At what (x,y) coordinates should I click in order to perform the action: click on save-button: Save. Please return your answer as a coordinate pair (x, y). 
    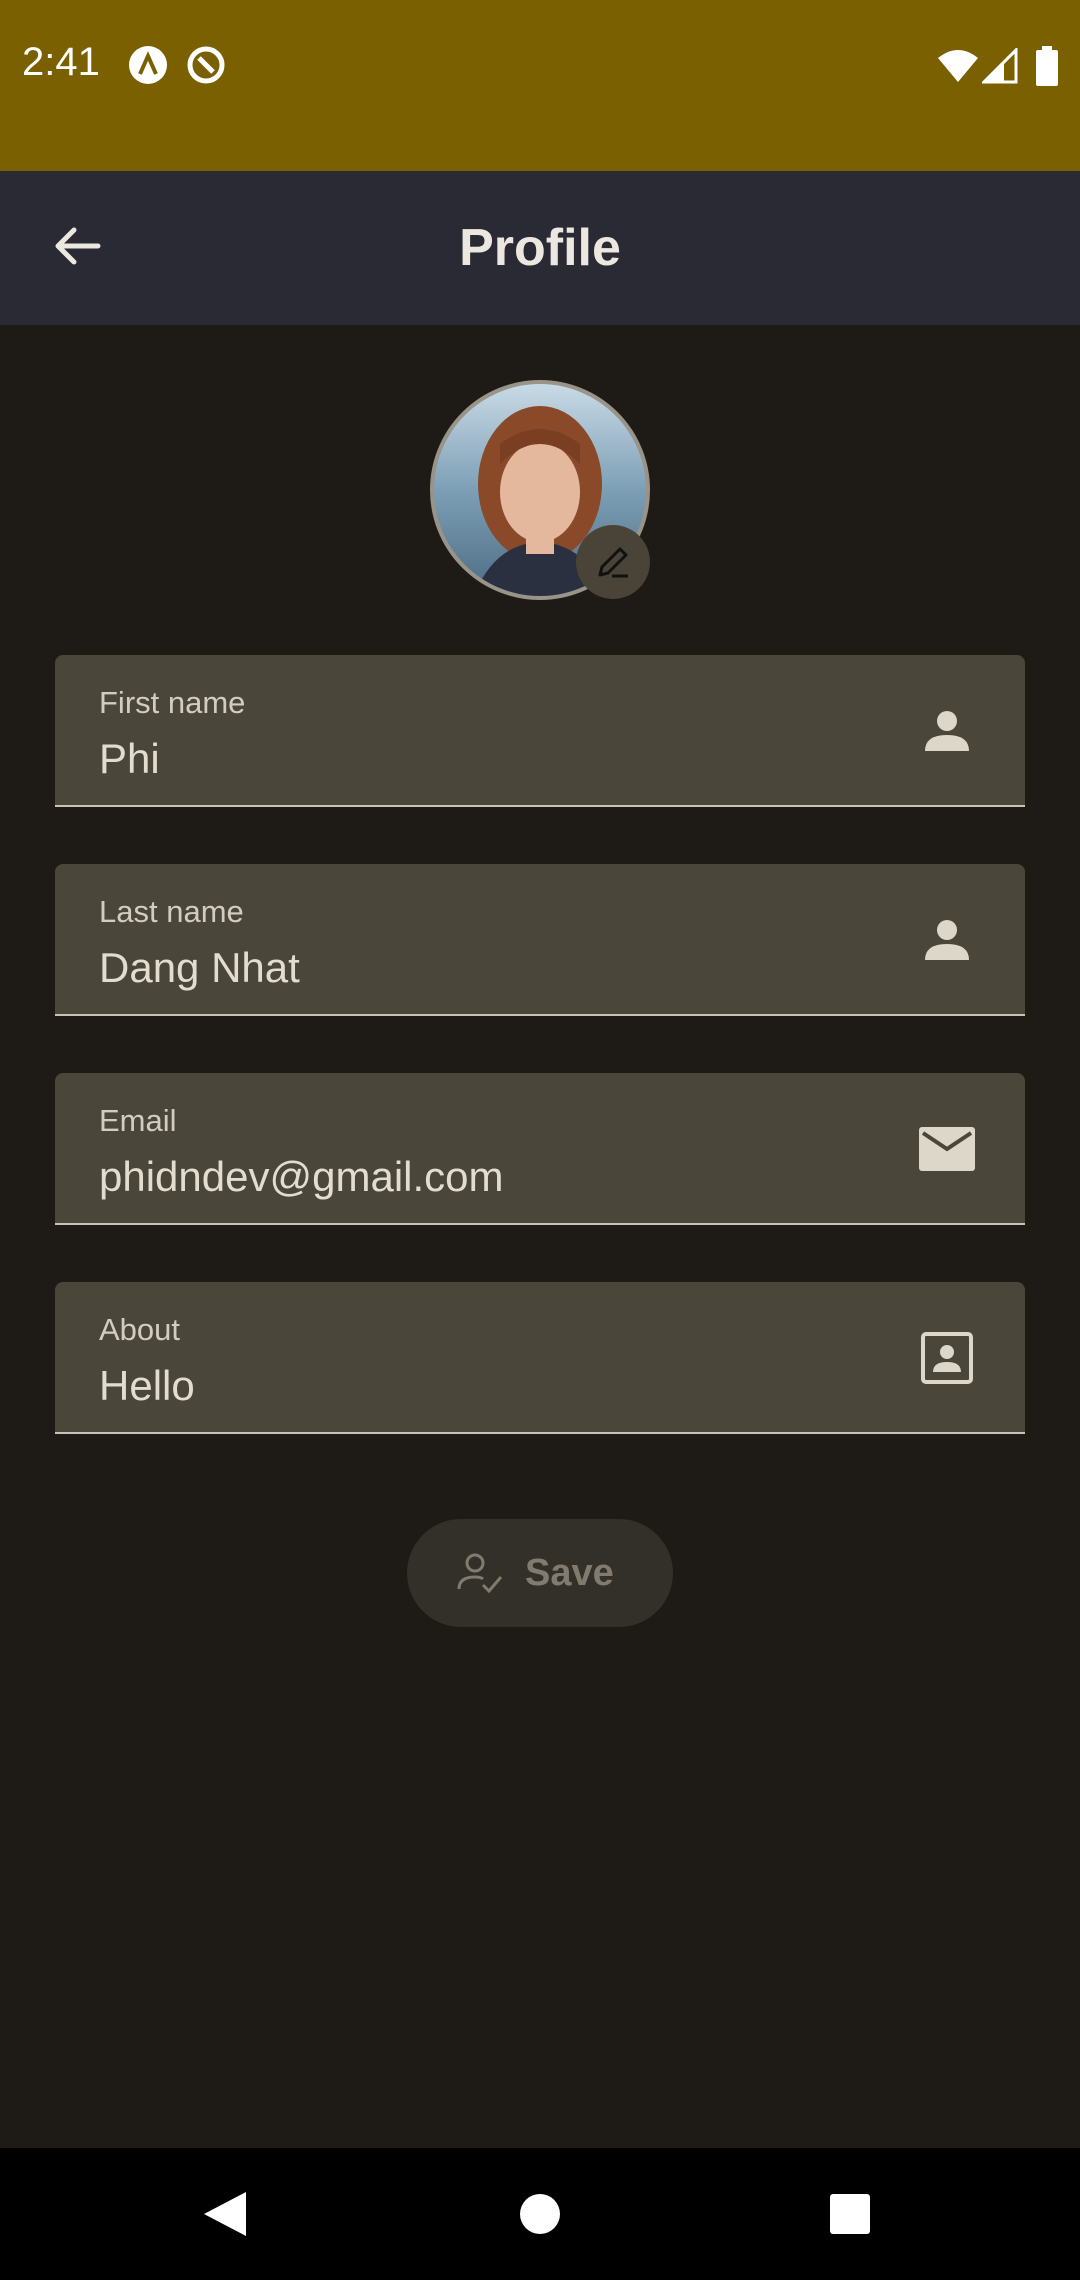
    Looking at the image, I should click on (540, 1573).